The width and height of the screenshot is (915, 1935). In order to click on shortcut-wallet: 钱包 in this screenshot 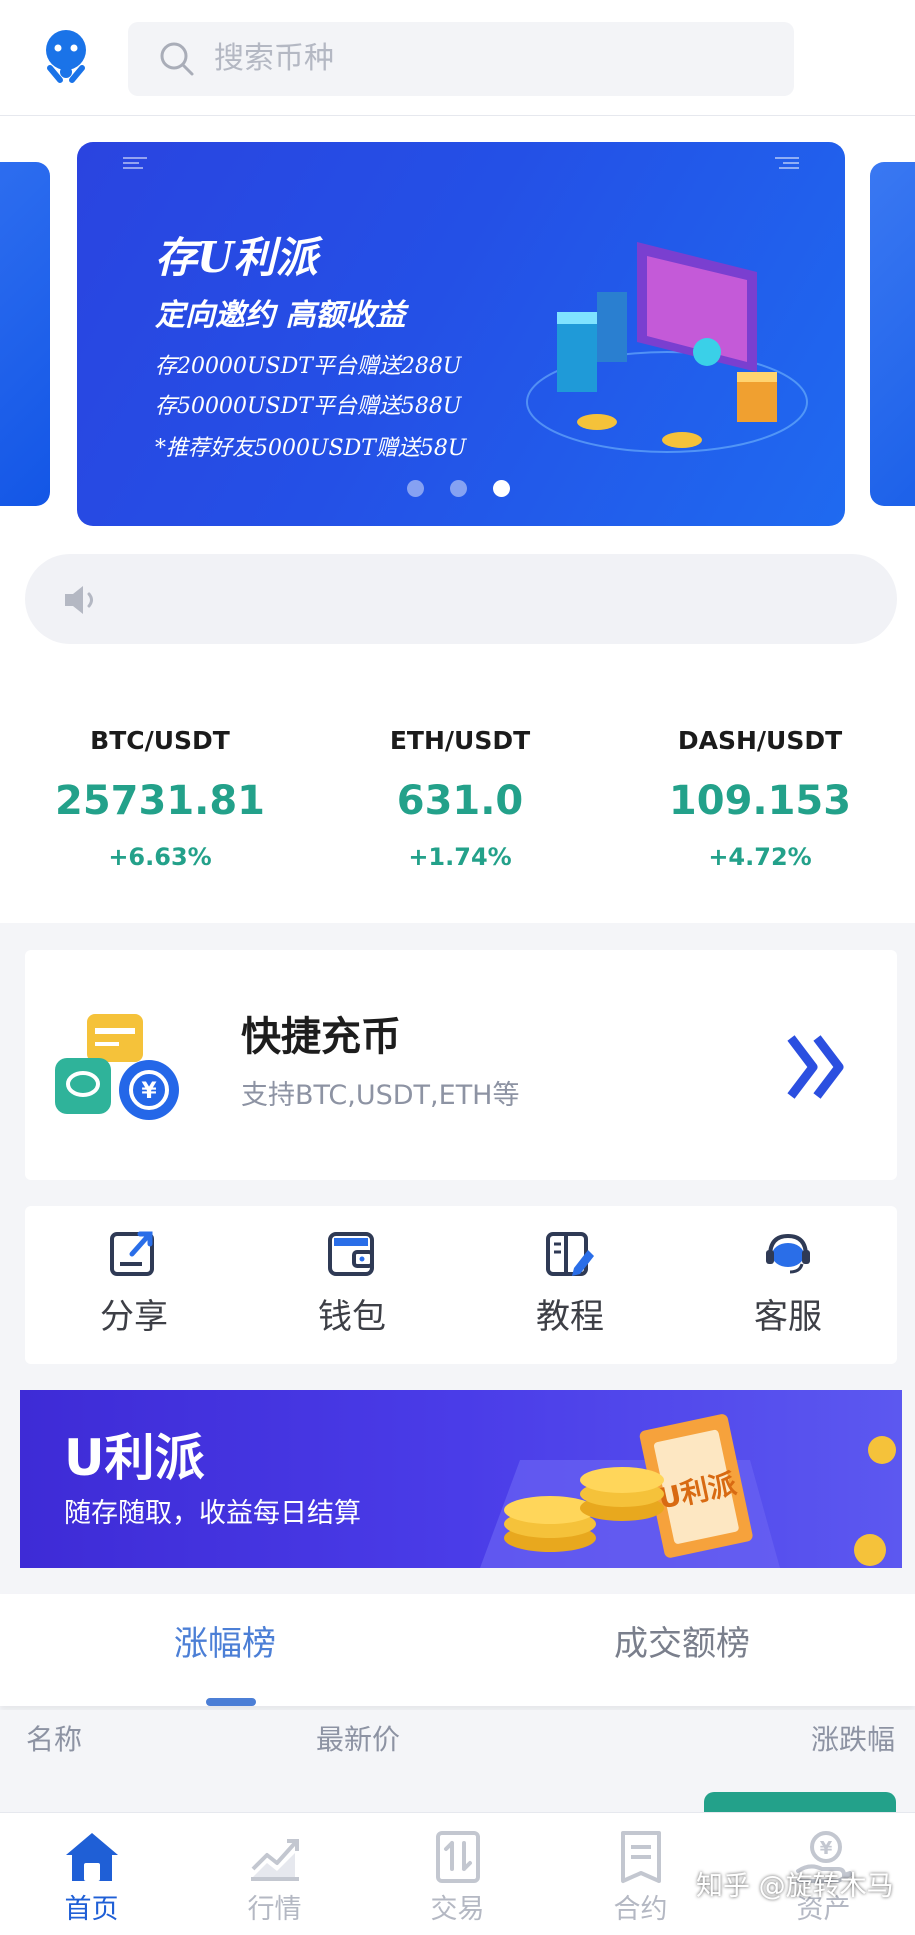, I will do `click(352, 1285)`.